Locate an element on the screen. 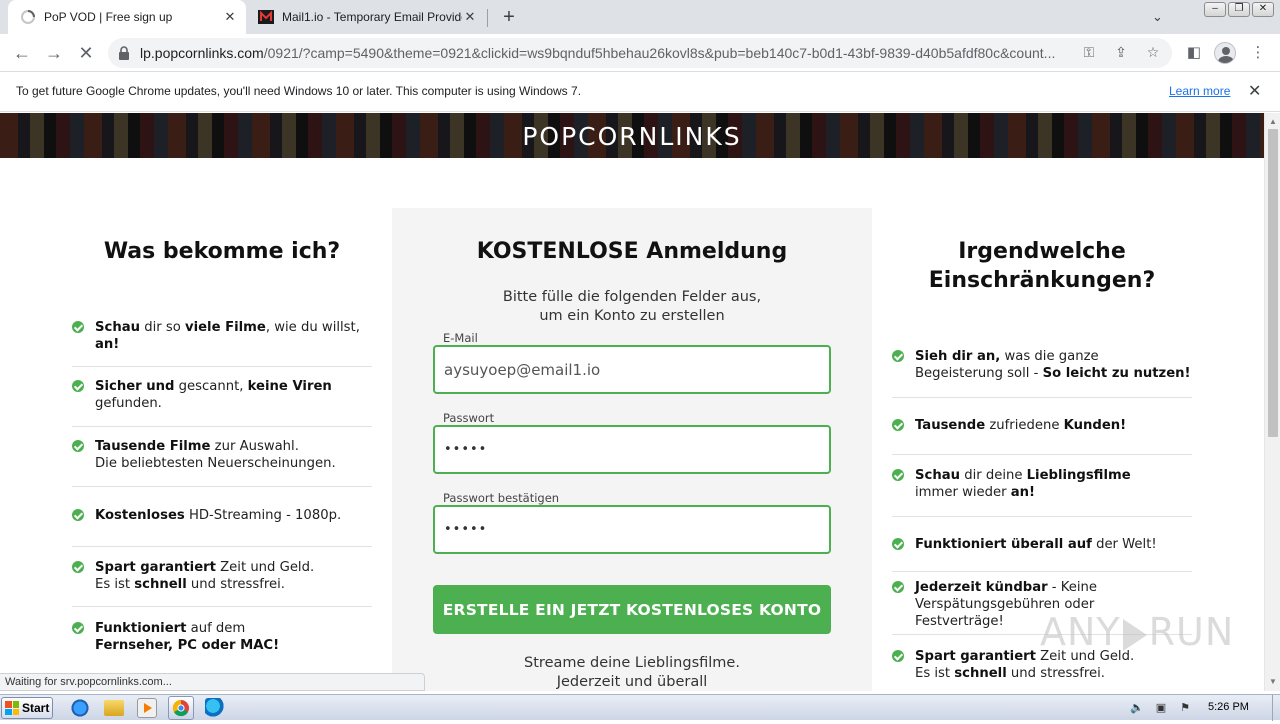  forward-icon: → is located at coordinates (54, 53).